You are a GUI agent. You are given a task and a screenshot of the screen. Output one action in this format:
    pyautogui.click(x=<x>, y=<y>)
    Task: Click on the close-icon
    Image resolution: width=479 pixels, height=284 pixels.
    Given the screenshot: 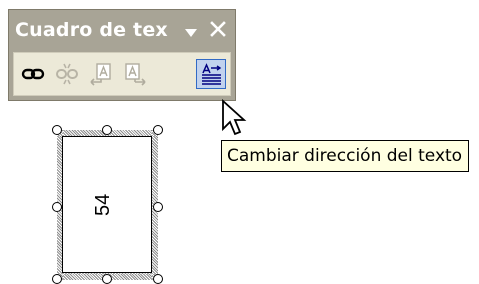 What is the action you would take?
    pyautogui.click(x=218, y=29)
    